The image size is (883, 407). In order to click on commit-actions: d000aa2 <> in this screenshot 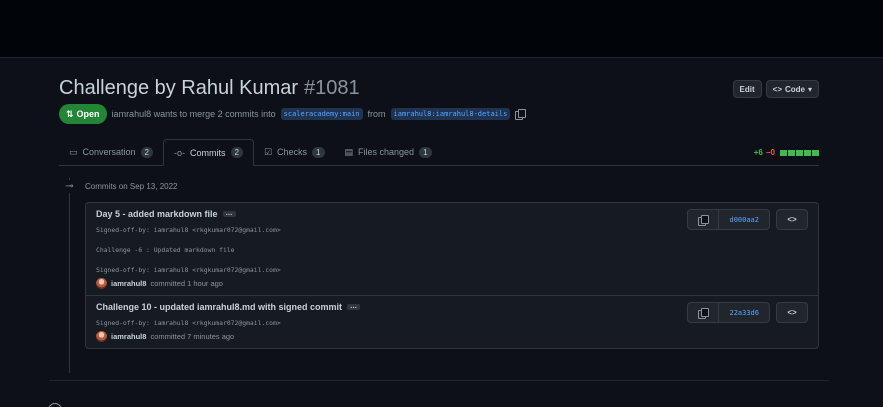, I will do `click(747, 219)`.